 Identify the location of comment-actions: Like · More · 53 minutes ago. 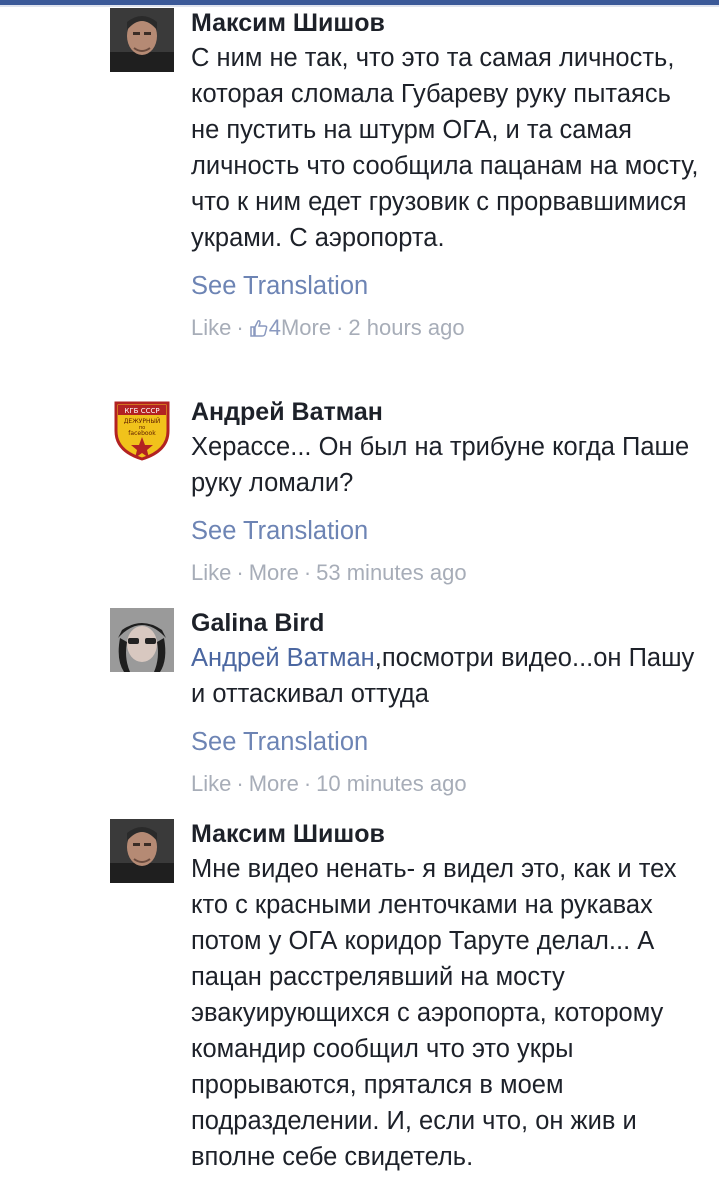
(329, 572).